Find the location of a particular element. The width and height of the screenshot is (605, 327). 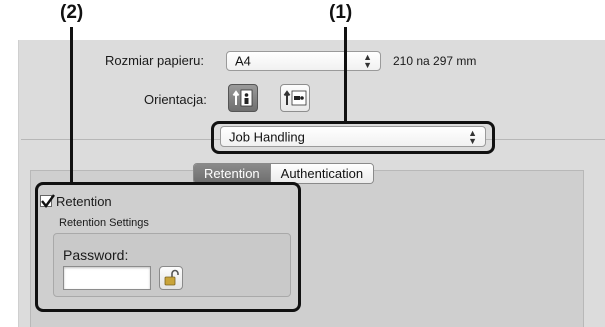

portrait-orientation-button is located at coordinates (243, 98).